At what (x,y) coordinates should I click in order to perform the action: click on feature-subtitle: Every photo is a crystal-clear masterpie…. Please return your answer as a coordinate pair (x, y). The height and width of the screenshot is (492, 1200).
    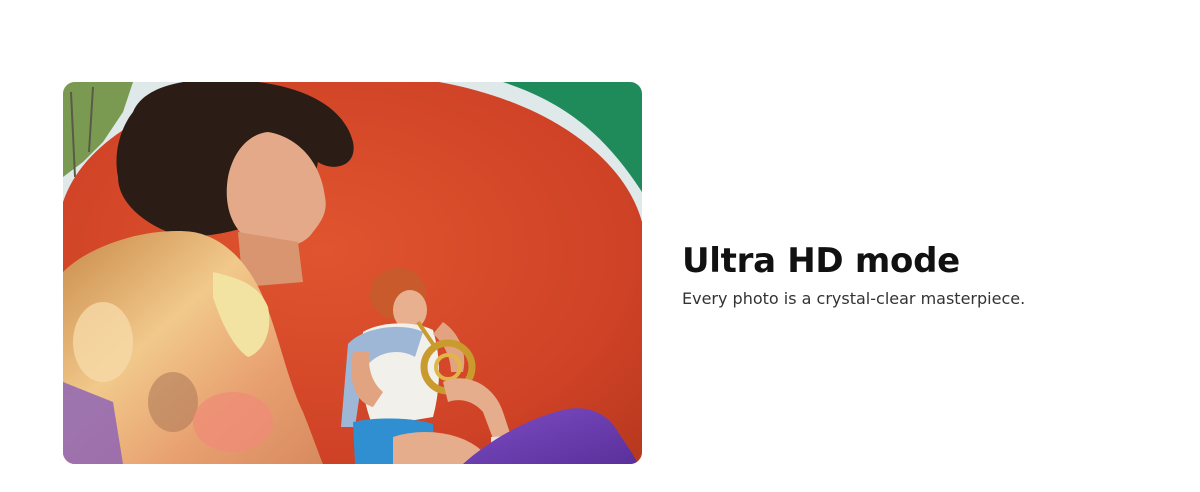
    Looking at the image, I should click on (854, 298).